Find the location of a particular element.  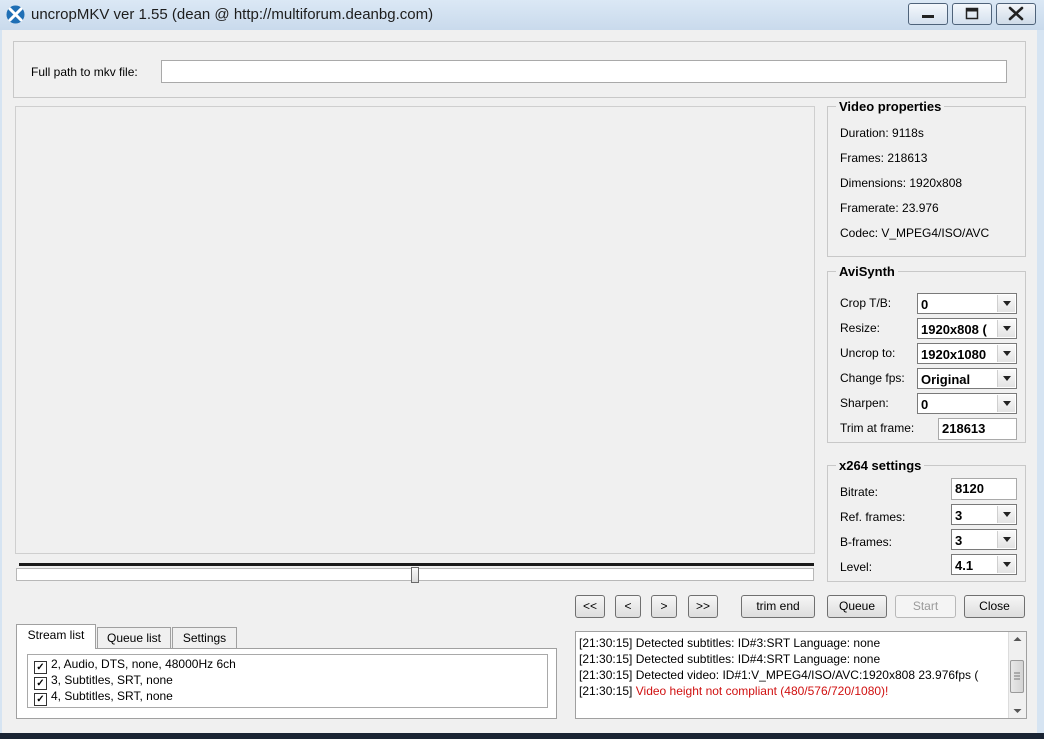

close-icon is located at coordinates (1016, 13).